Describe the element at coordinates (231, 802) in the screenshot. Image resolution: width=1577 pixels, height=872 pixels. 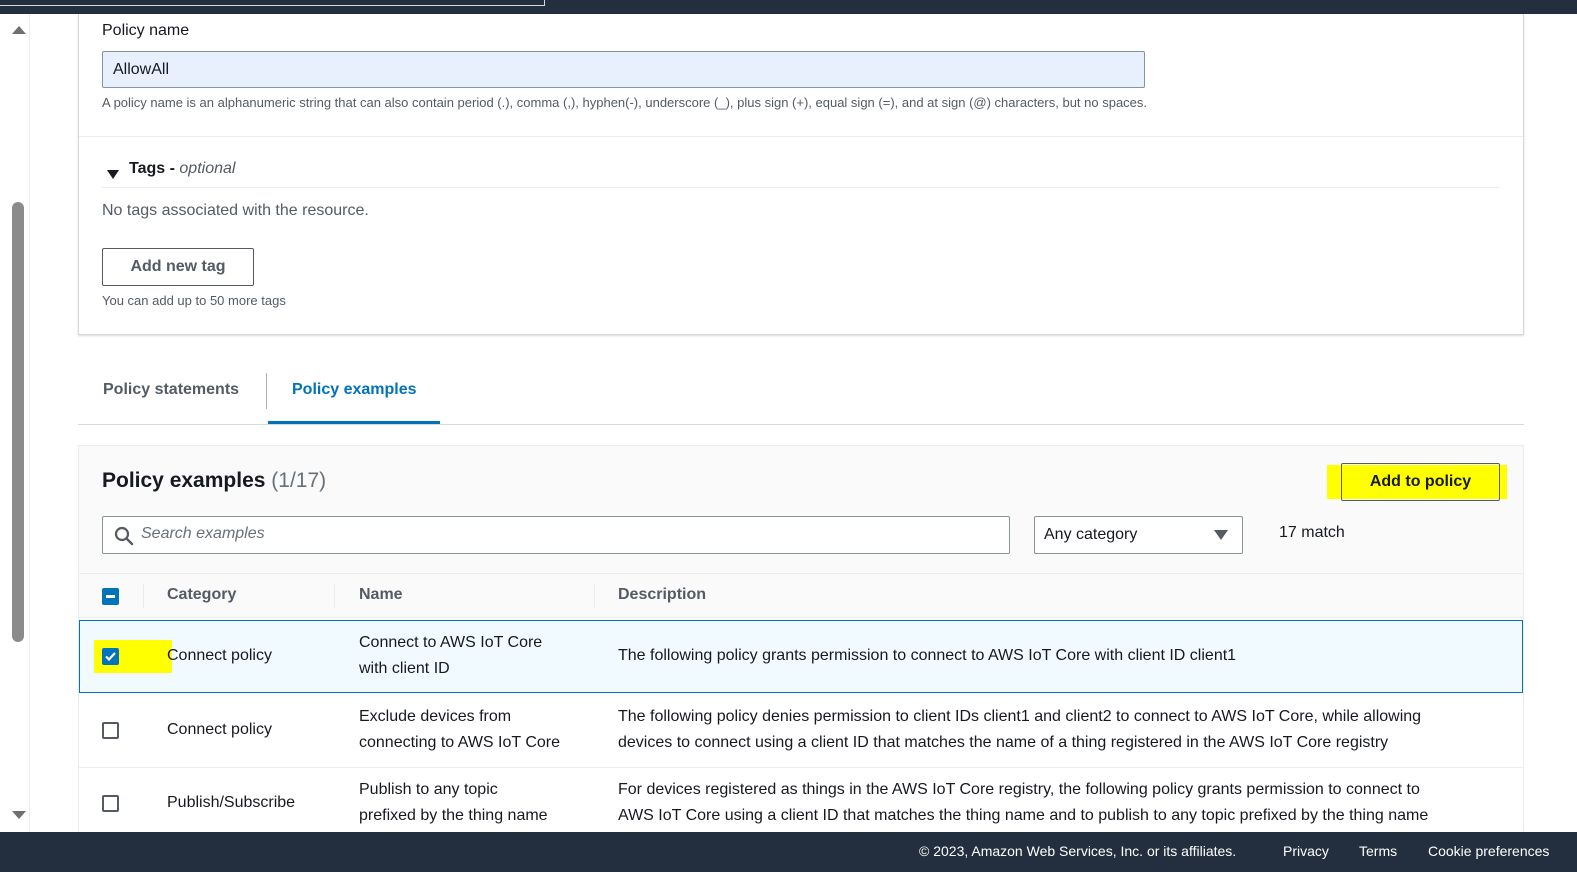
I see `row-category: Publish/Subscribe` at that location.